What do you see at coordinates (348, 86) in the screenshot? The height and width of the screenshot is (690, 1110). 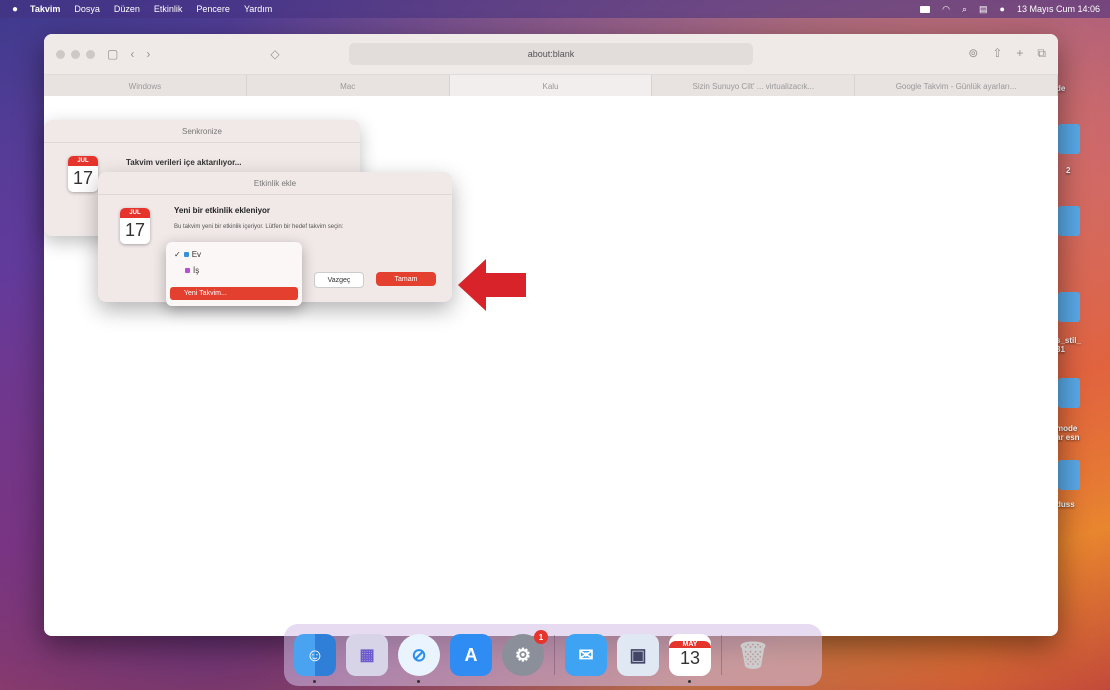 I see `tab-mac: Mac` at bounding box center [348, 86].